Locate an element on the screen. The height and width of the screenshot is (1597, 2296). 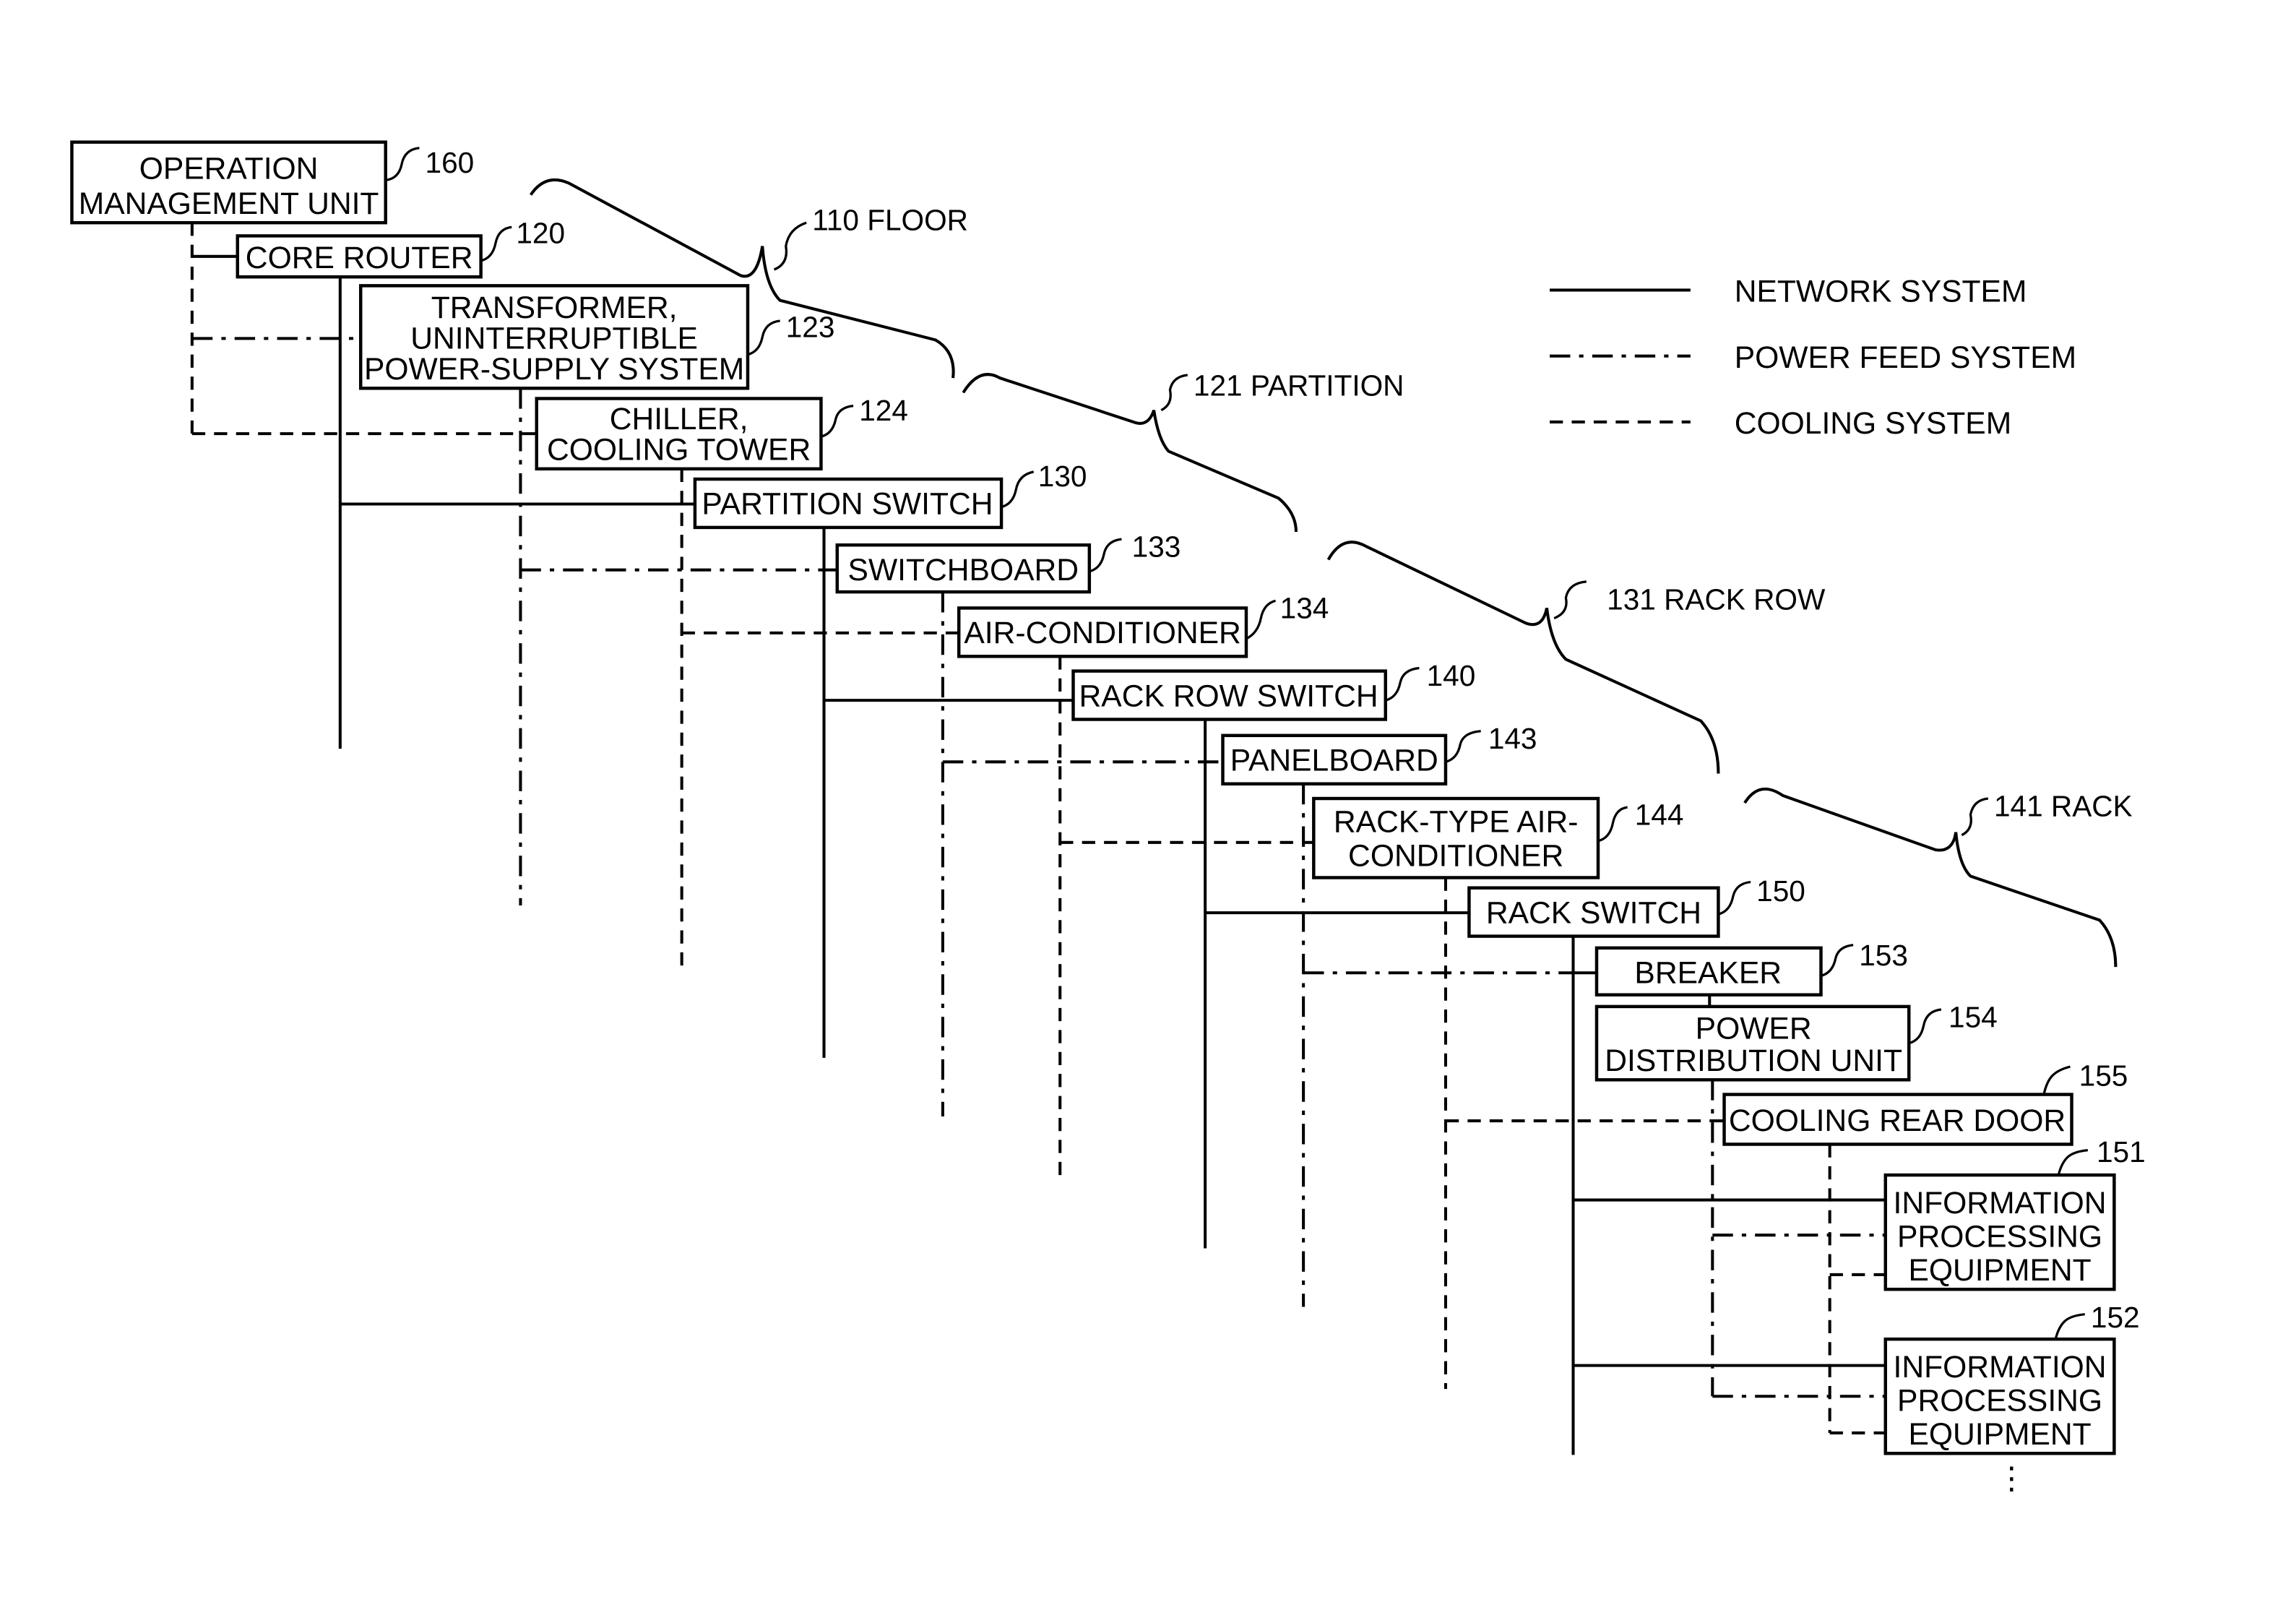
node-label-line: RACK-TYPE AIR- is located at coordinates (1456, 822).